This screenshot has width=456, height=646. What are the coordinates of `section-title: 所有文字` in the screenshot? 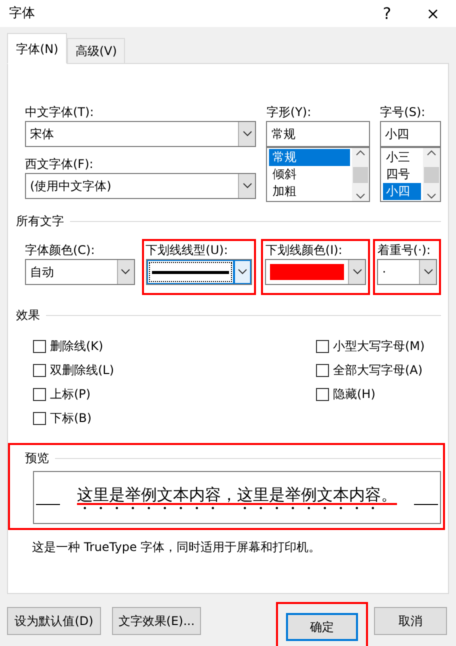 It's located at (40, 221).